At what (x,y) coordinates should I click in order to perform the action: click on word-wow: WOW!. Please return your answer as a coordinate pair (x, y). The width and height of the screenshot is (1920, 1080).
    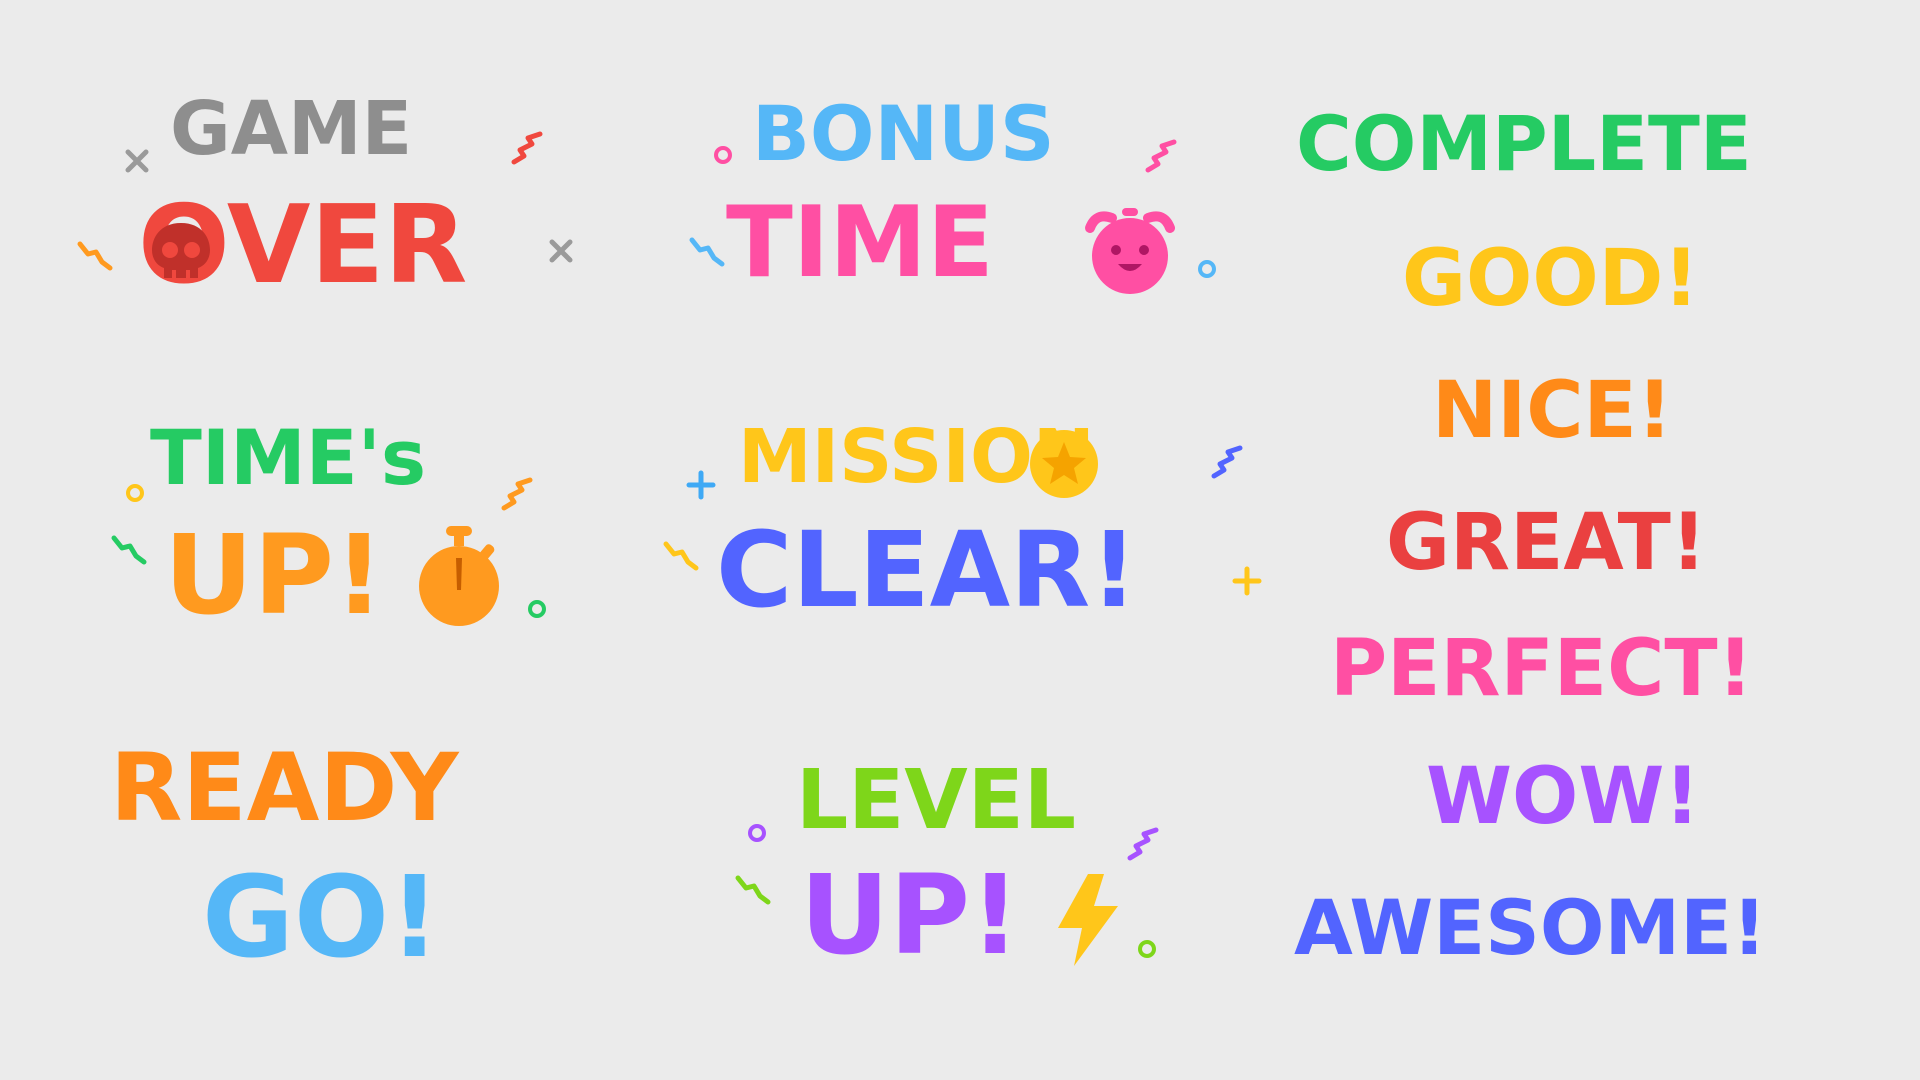
    Looking at the image, I should click on (1563, 797).